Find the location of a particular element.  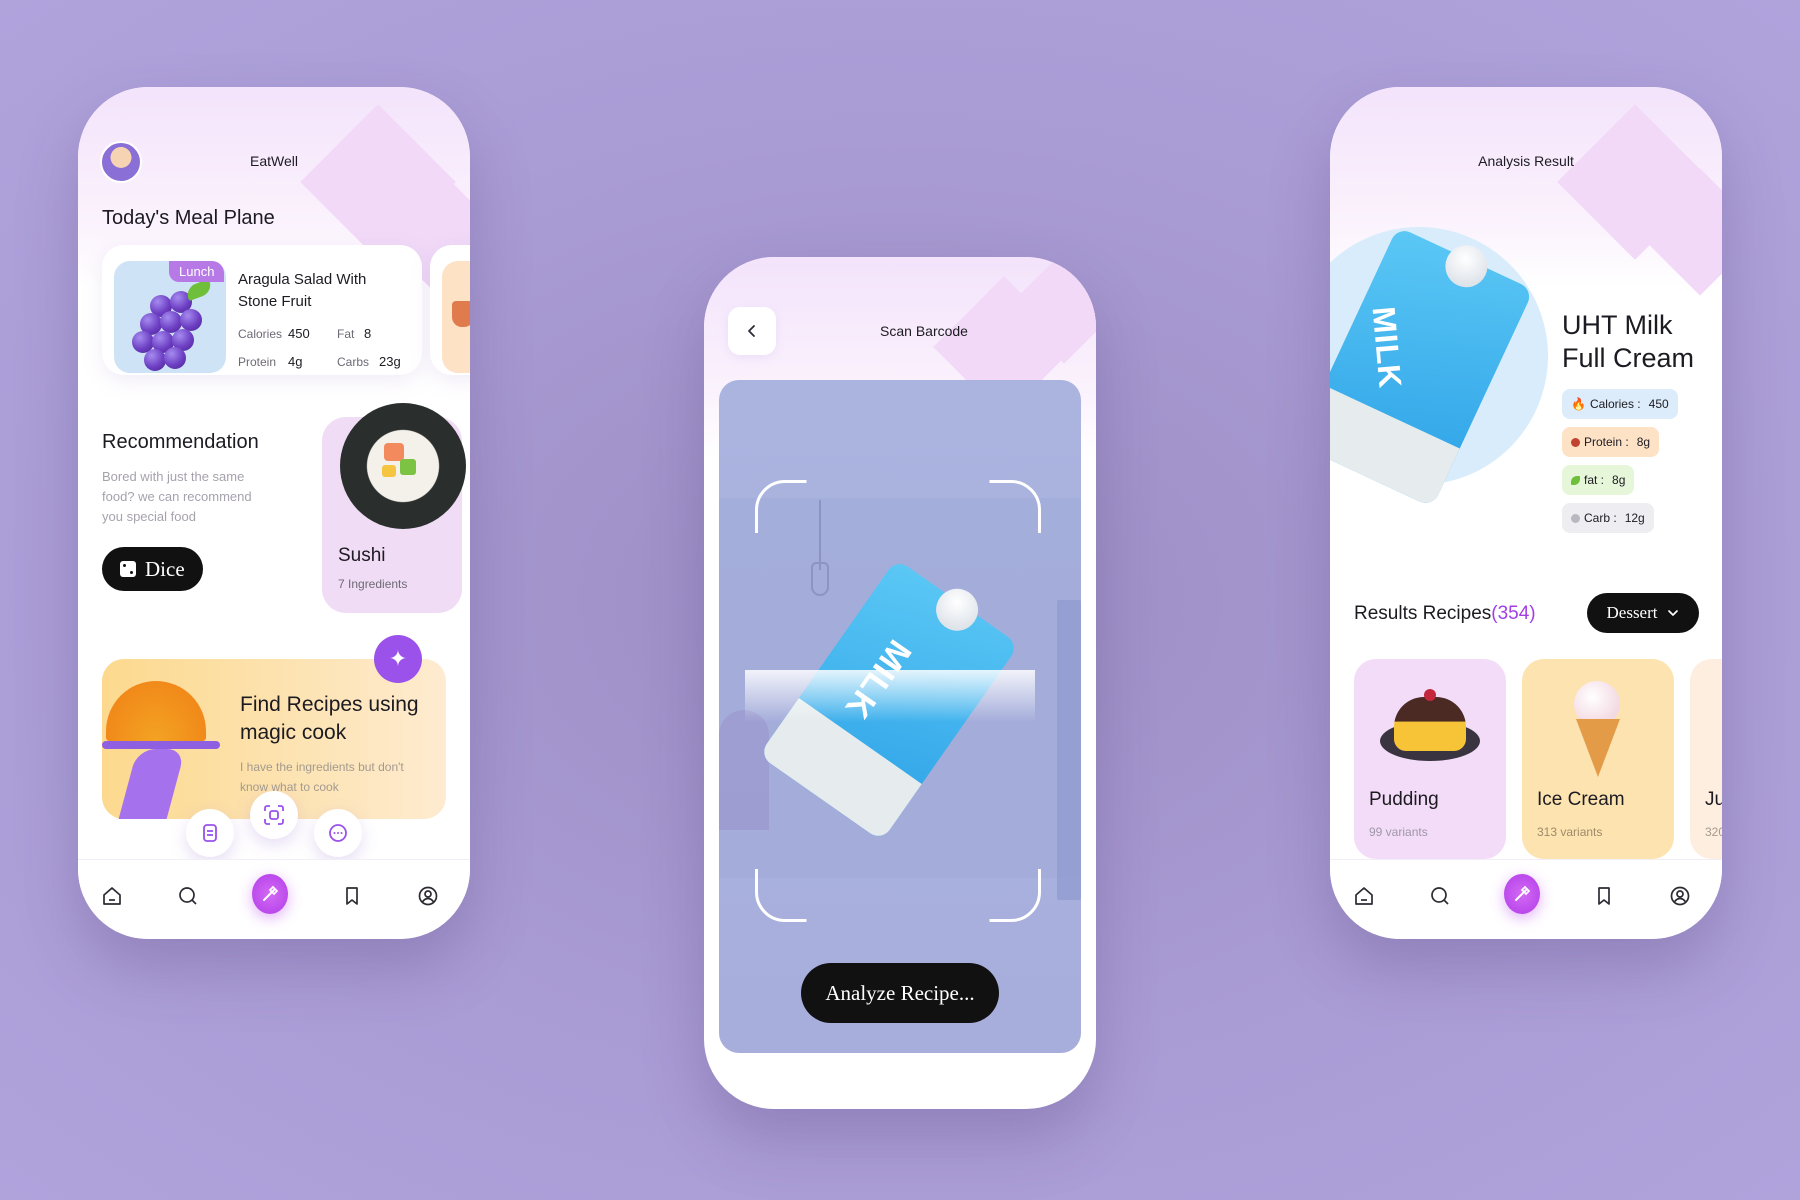

app-title: EatWell is located at coordinates (274, 161).